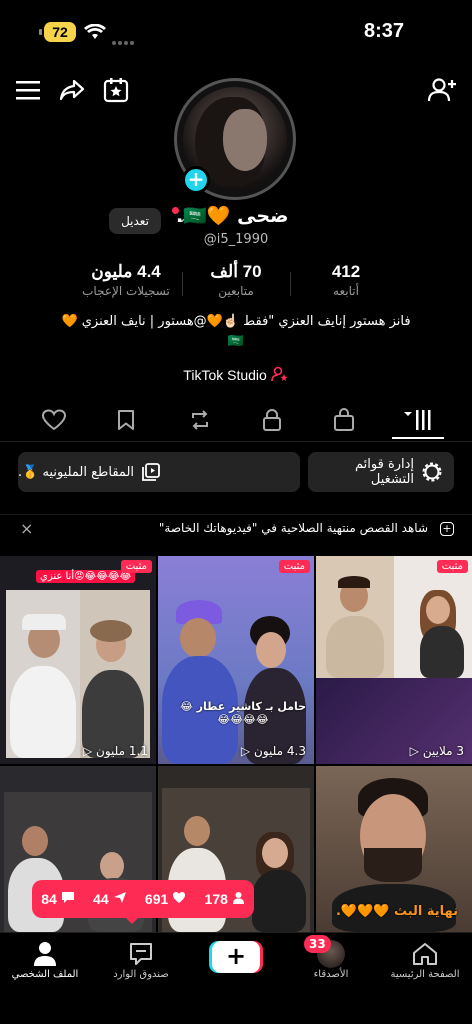 Image resolution: width=472 pixels, height=1024 pixels. I want to click on bag-icon, so click(344, 419).